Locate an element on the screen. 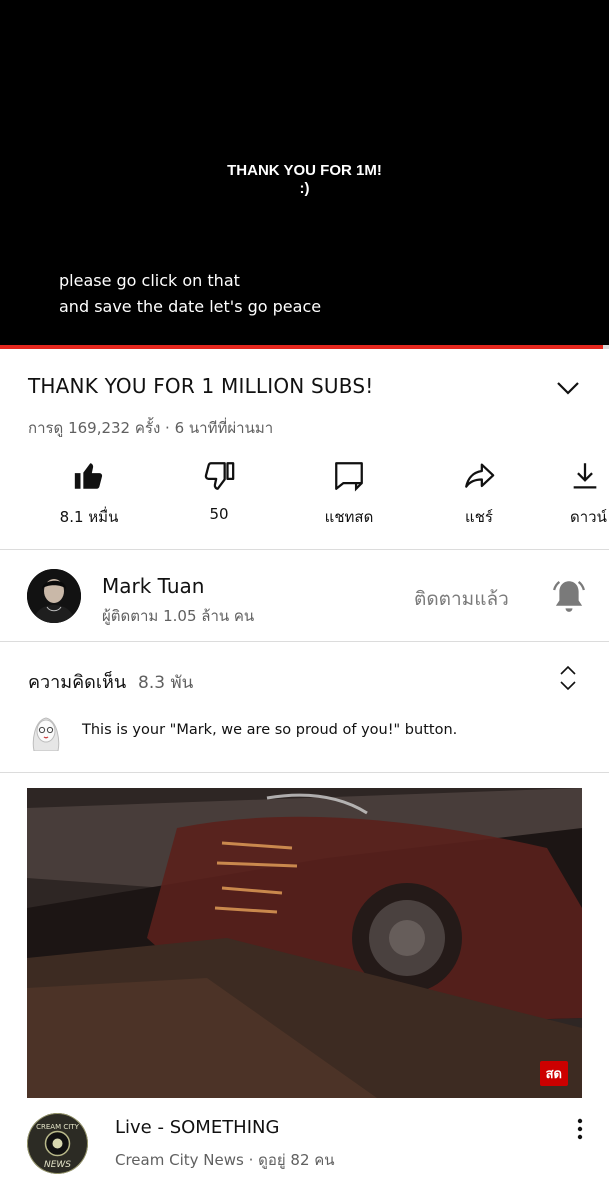  more-options-button is located at coordinates (580, 1129).